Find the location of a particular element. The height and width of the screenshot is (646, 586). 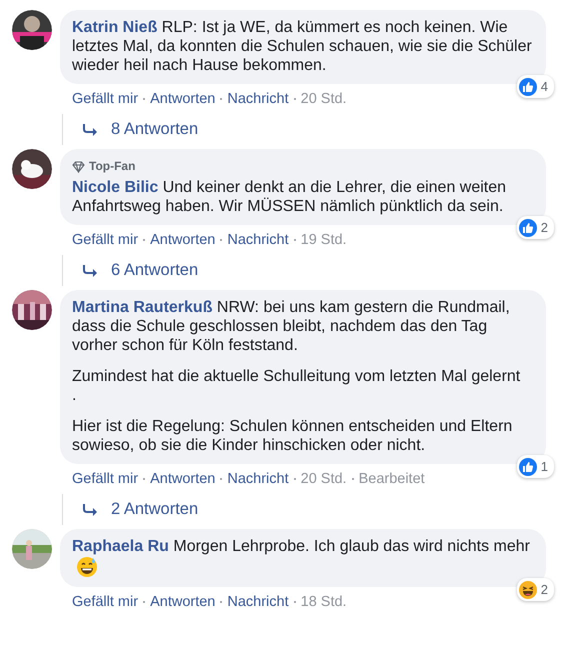

comment-text: Hier ist die Regelung: Schulen können entscheiden und Eltern sowieso, ob sie die Kinder hinschicken oder nicht. is located at coordinates (293, 436).